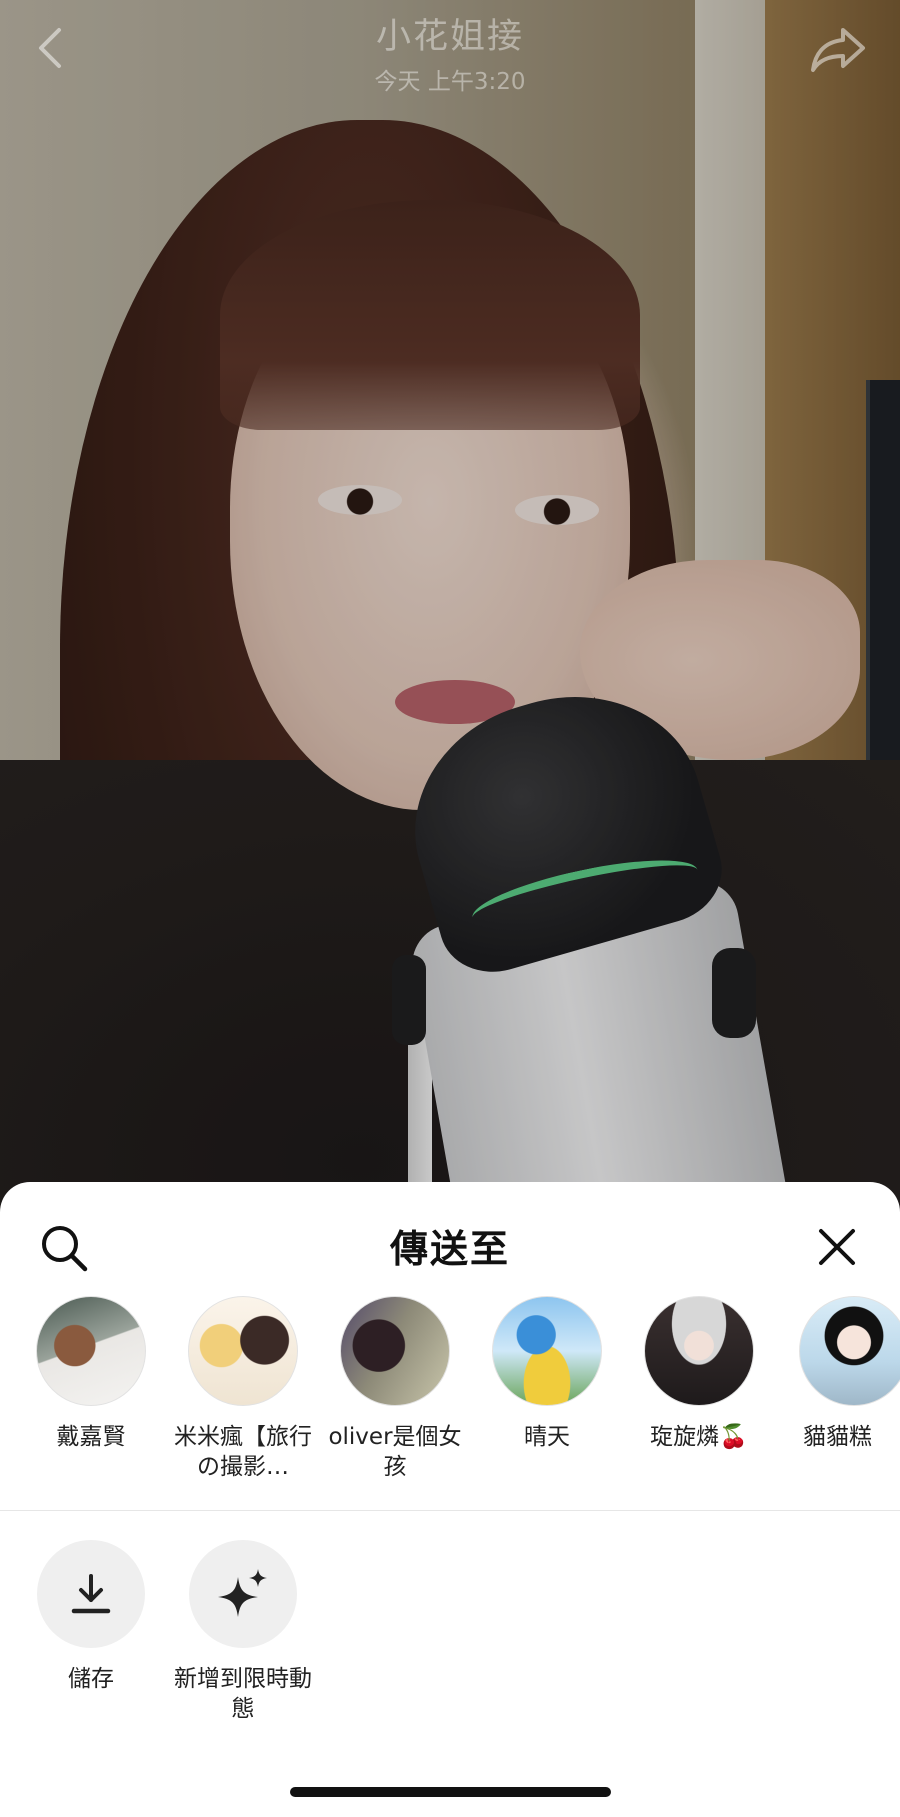 The image size is (900, 1817). I want to click on sheet-title: 傳送至, so click(449, 1249).